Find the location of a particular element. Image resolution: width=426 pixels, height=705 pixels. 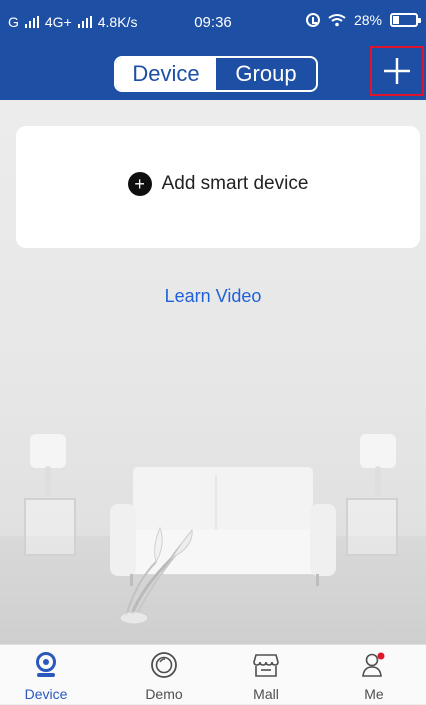

status-right: 28% is located at coordinates (363, 20).